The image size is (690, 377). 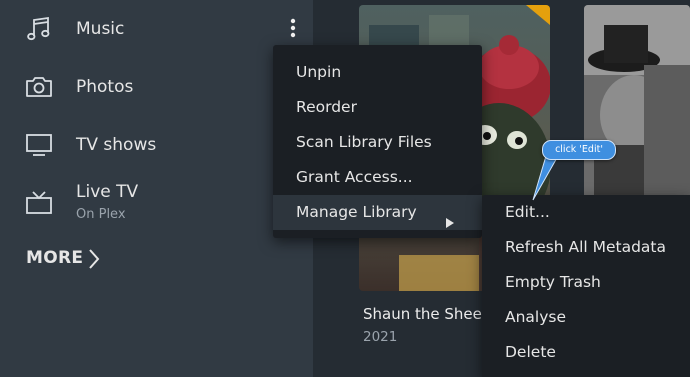 I want to click on menu-item-label: Refresh All Metadata, so click(x=586, y=247).